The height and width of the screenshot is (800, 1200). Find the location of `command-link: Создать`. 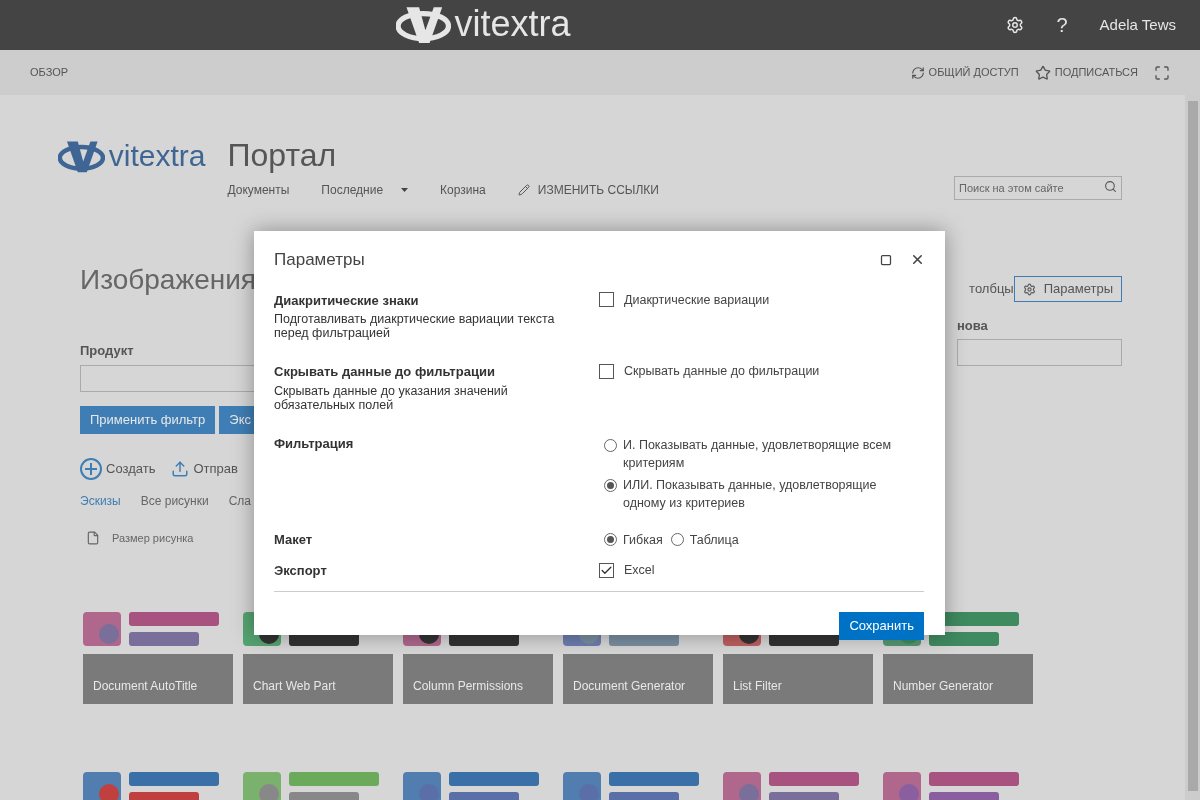

command-link: Создать is located at coordinates (118, 468).